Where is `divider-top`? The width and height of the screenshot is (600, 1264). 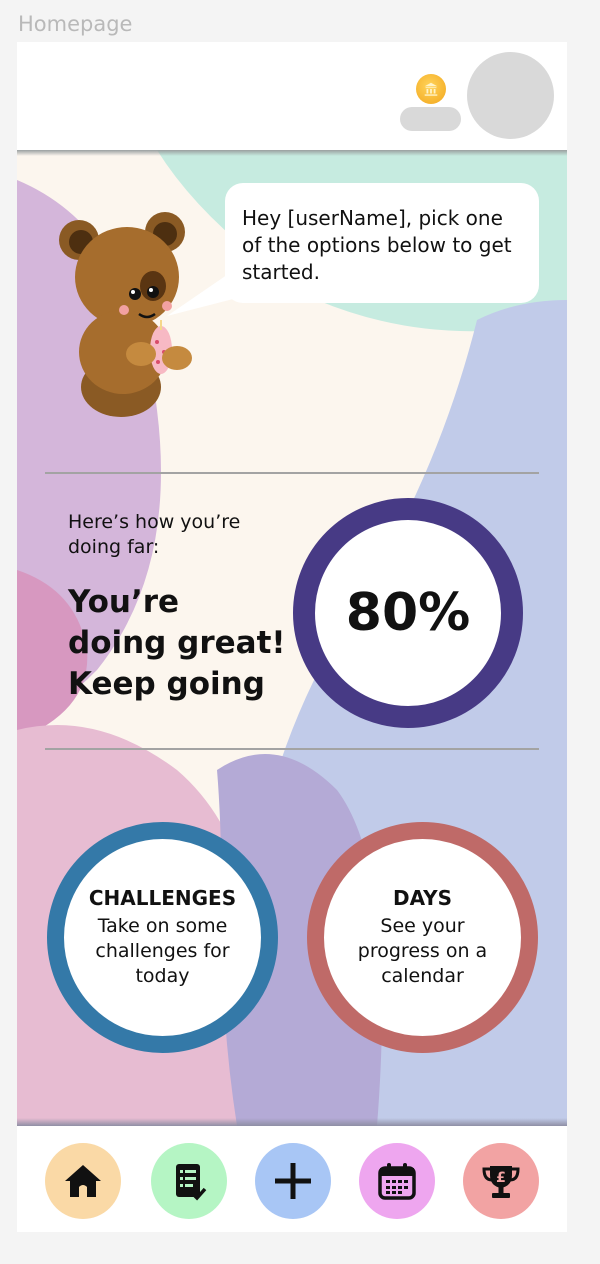
divider-top is located at coordinates (292, 473).